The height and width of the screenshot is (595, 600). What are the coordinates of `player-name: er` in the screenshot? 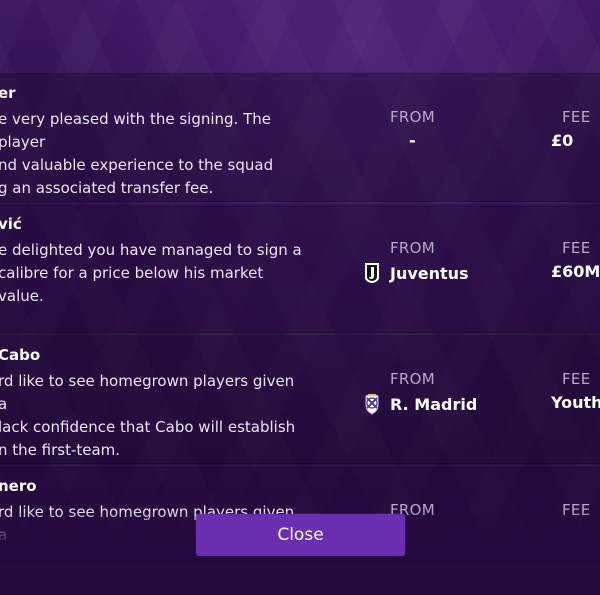 It's located at (8, 93).